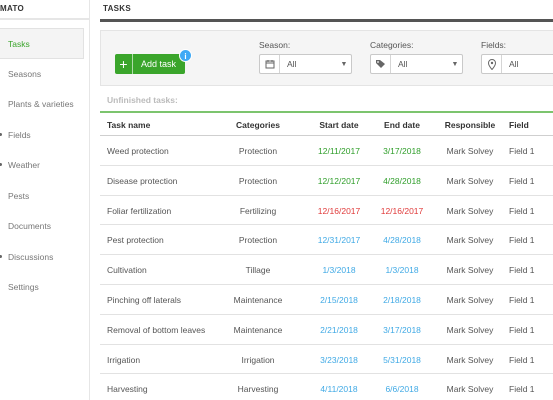  Describe the element at coordinates (258, 125) in the screenshot. I see `column-header-categories: Categories` at that location.